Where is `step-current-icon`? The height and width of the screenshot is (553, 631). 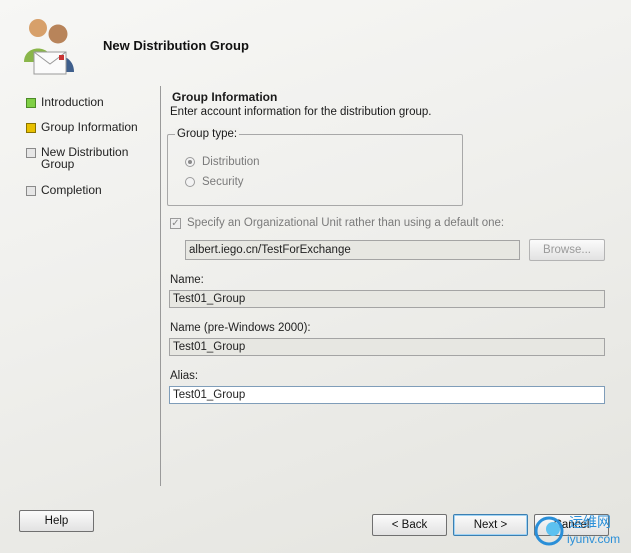
step-current-icon is located at coordinates (31, 128).